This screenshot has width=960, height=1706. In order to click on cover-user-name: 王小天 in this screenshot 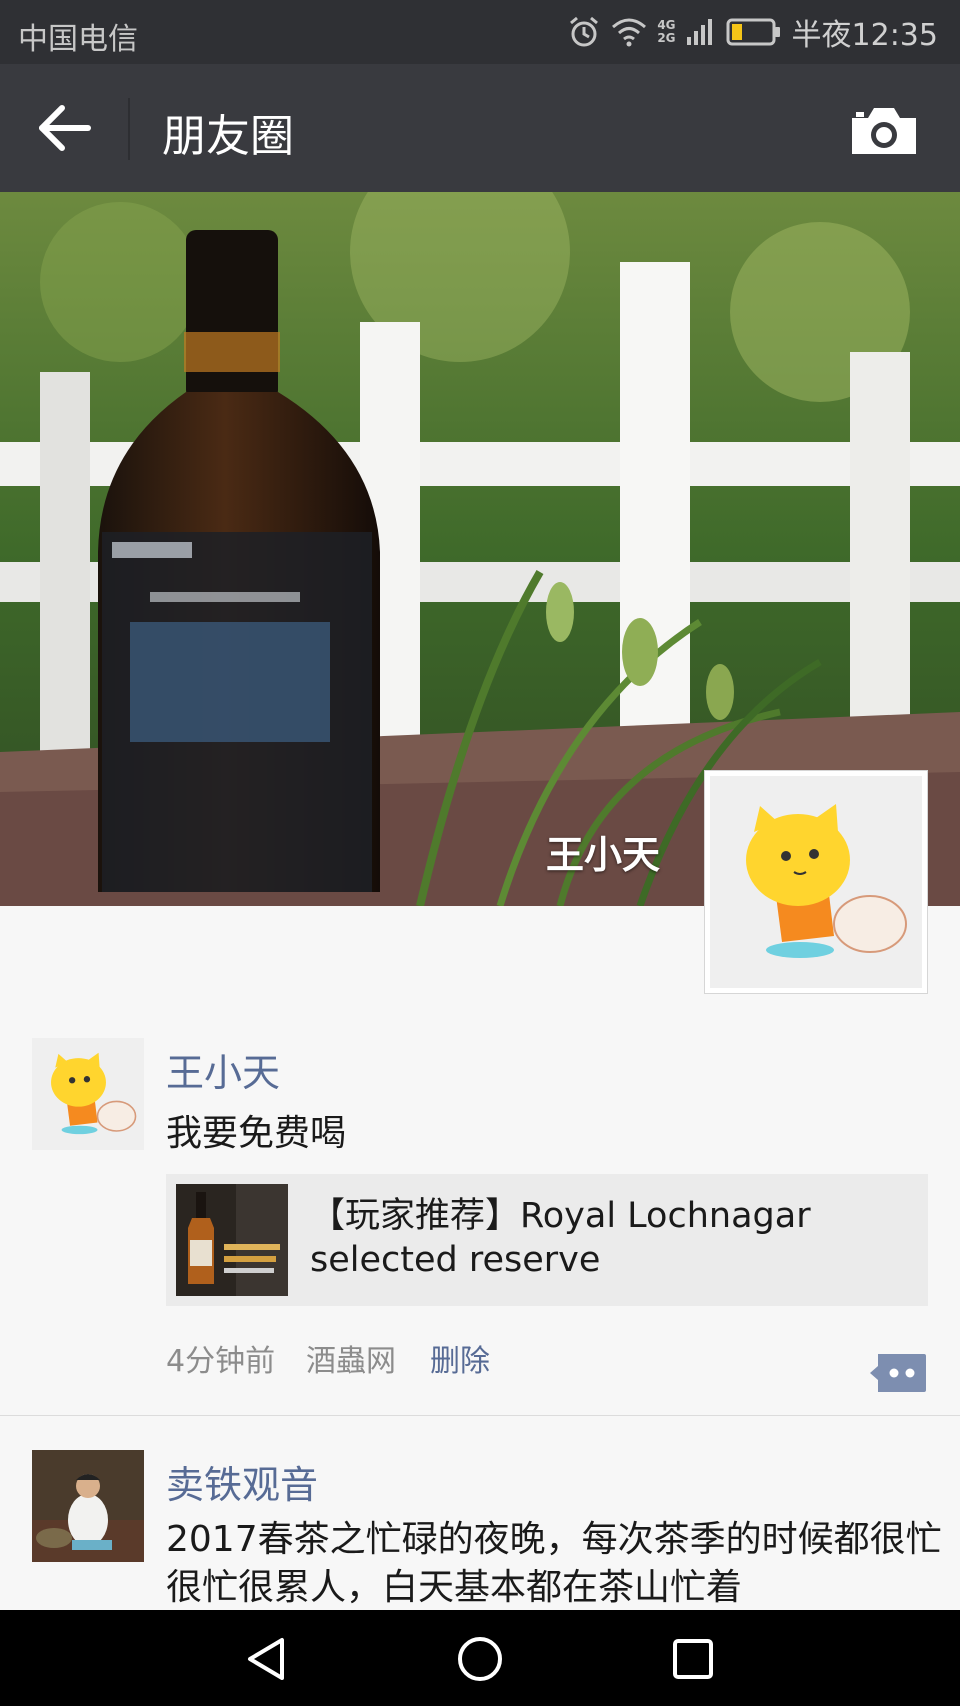, I will do `click(603, 855)`.